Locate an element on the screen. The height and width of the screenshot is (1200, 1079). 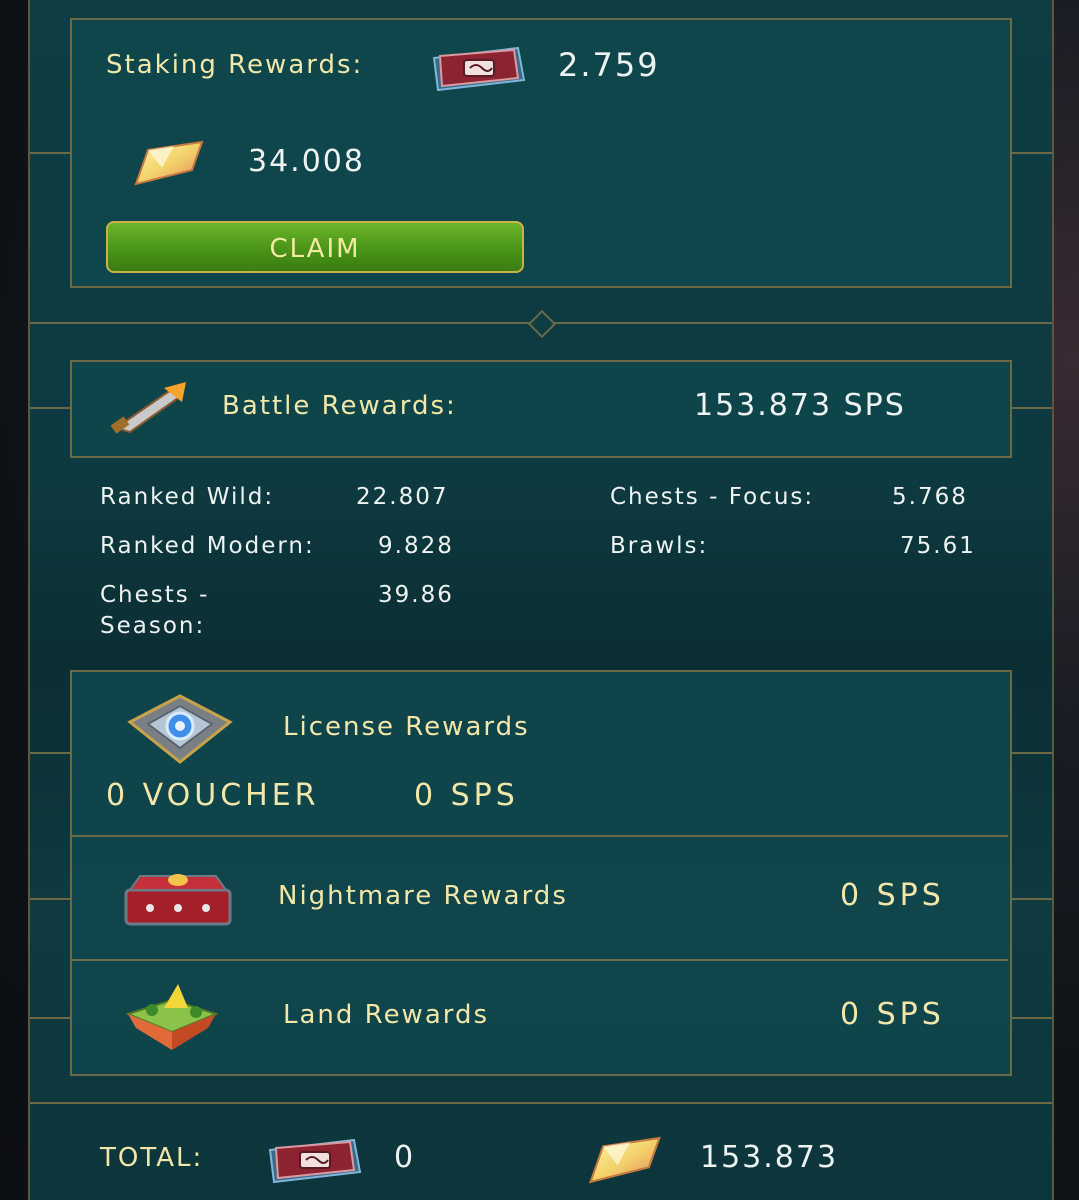
ranked-modern-label: Ranked Modern: is located at coordinates (207, 546).